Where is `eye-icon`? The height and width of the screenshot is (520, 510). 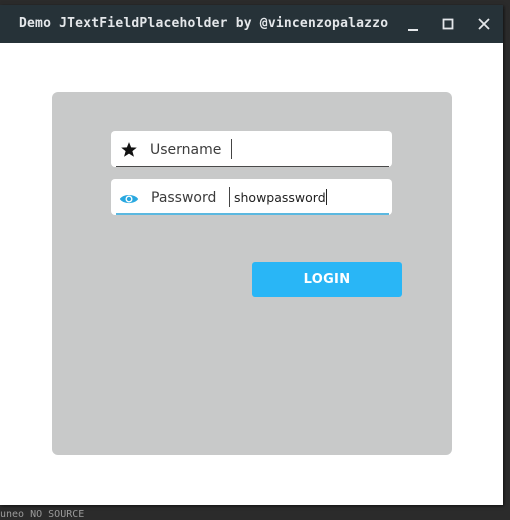
eye-icon is located at coordinates (129, 200).